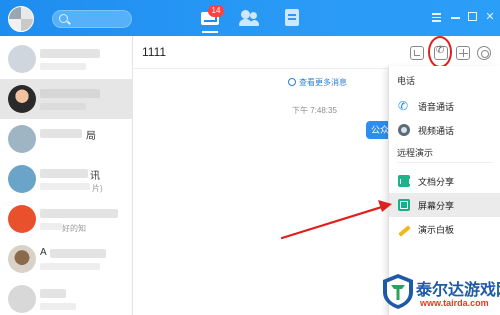 This screenshot has width=500, height=315. What do you see at coordinates (216, 11) in the screenshot?
I see `unread-badge: 14` at bounding box center [216, 11].